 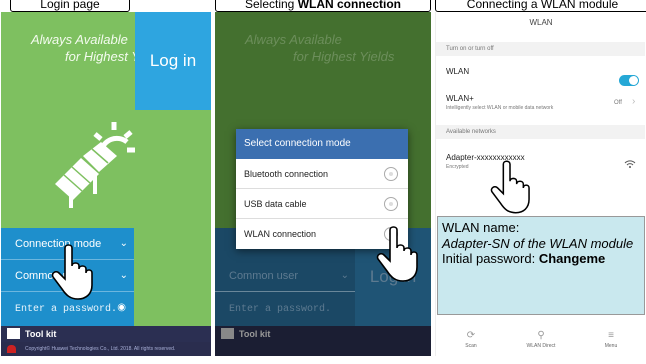 What do you see at coordinates (540, 49) in the screenshot?
I see `section-turn-on-off: Turn on or turn off` at bounding box center [540, 49].